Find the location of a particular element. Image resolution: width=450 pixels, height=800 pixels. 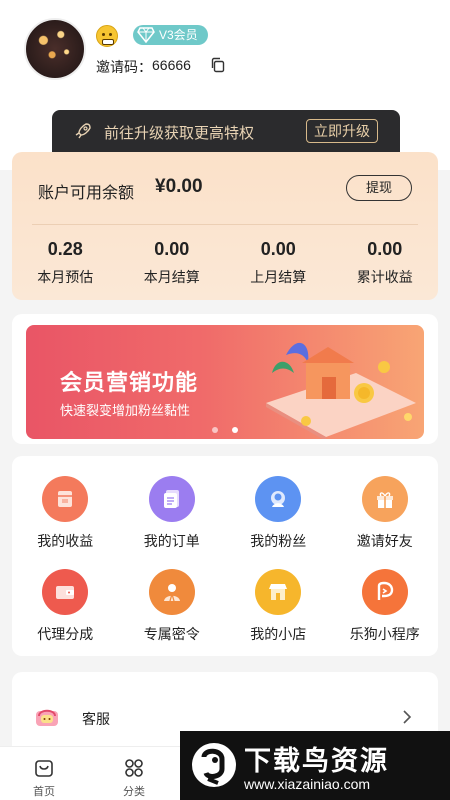

promo-banner: 会员营销功能 快速裂变增加粉丝黏性 is located at coordinates (225, 382).